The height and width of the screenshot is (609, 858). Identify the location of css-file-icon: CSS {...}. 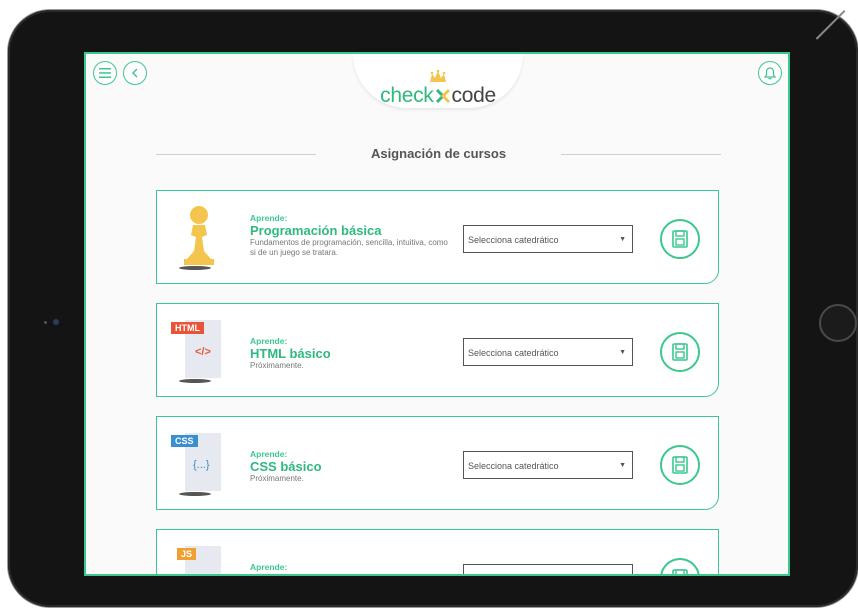
(199, 463).